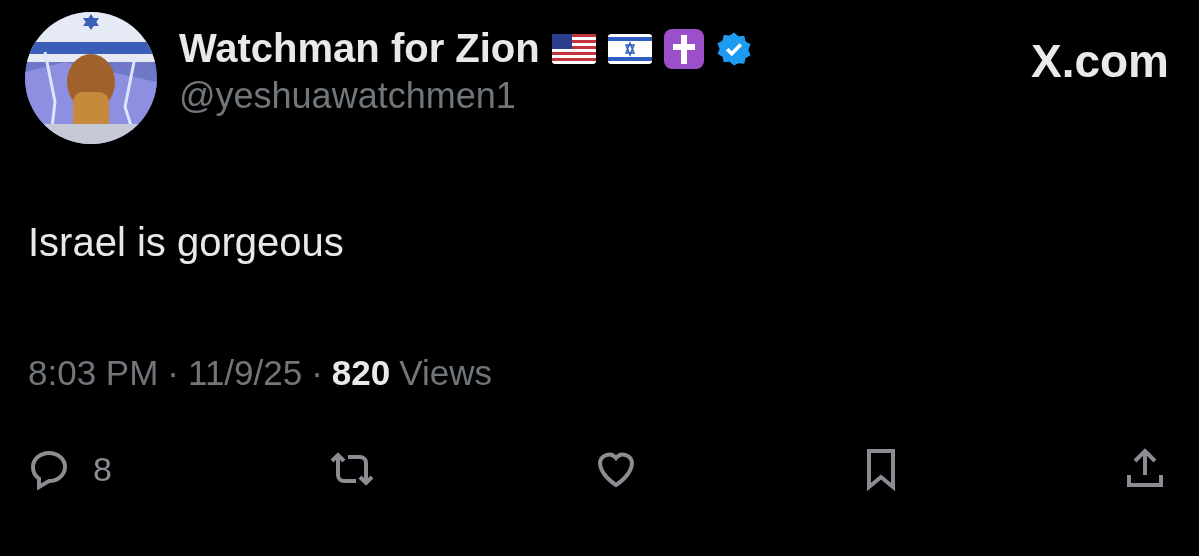 This screenshot has width=1199, height=556. I want to click on views-count: 820, so click(361, 373).